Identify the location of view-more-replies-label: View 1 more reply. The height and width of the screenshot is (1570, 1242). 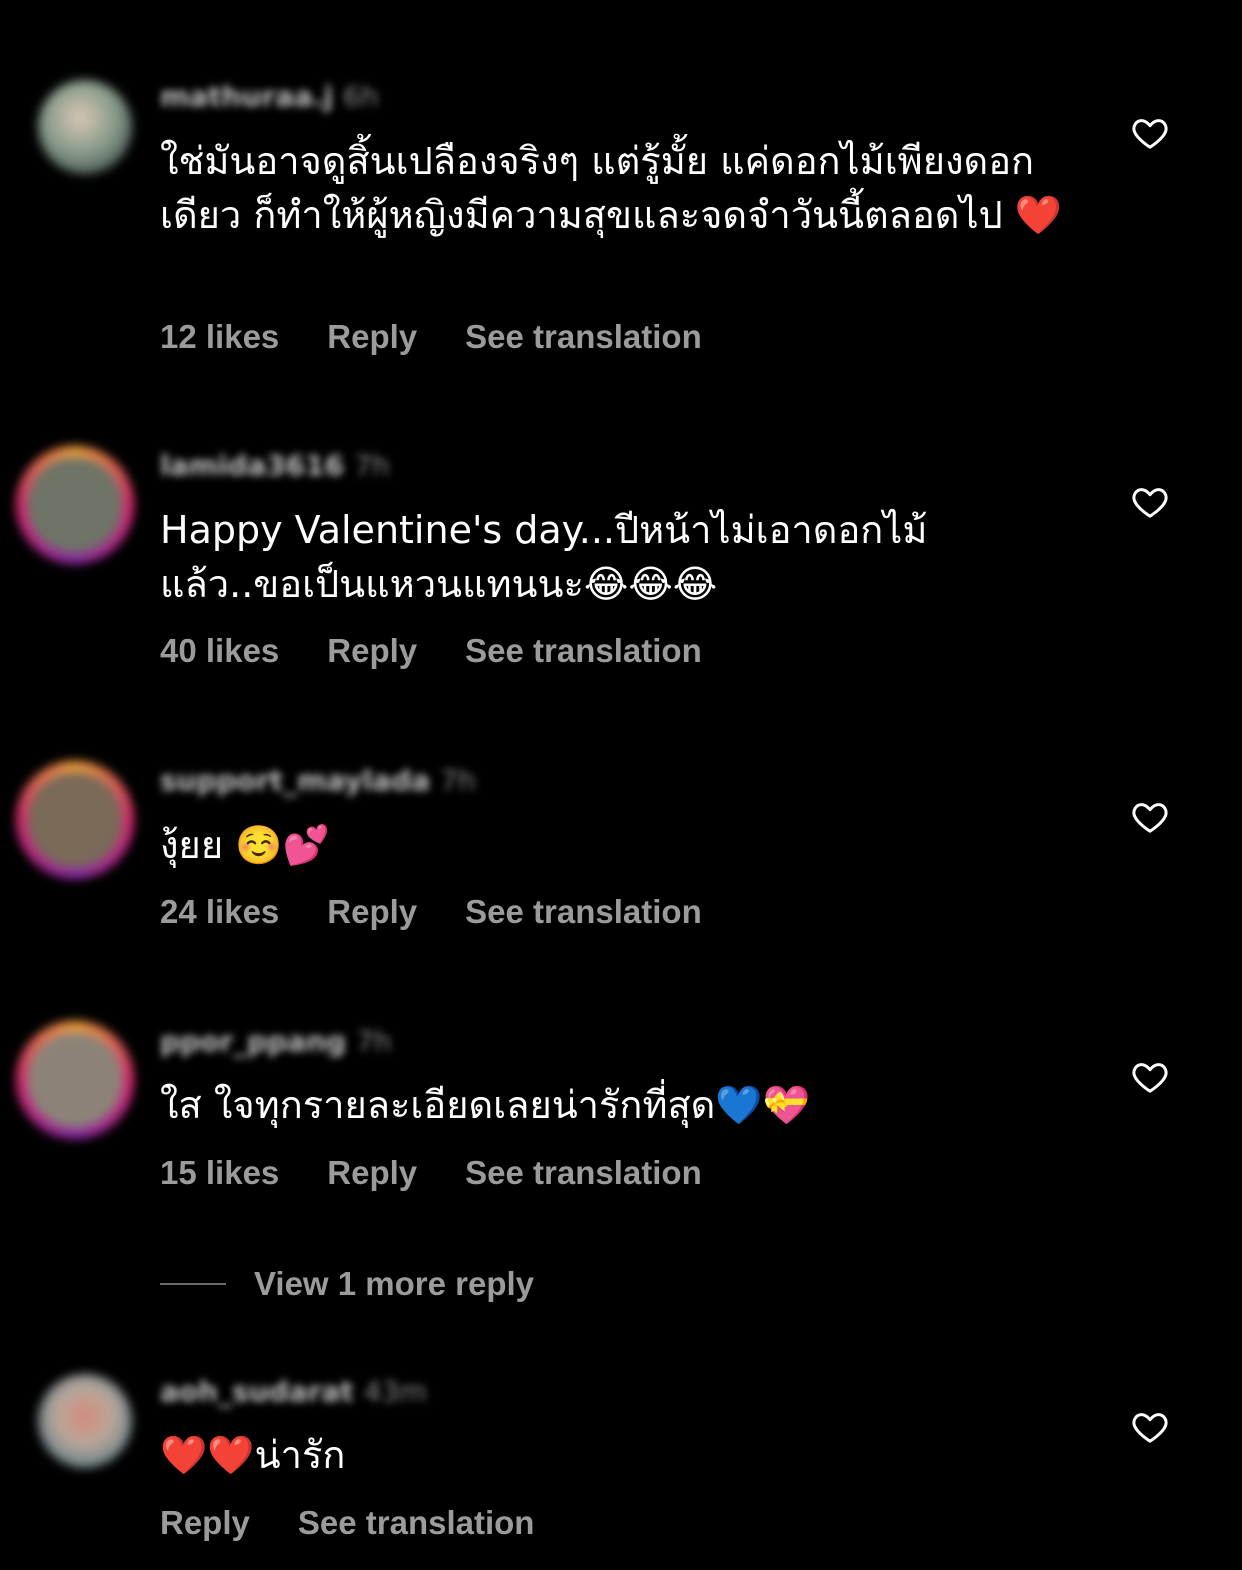
(394, 1284).